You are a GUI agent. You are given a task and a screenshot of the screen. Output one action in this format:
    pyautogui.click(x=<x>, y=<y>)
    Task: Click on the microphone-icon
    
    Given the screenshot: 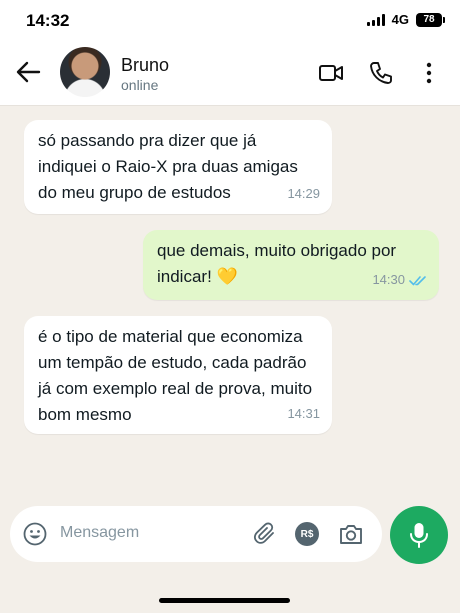 What is the action you would take?
    pyautogui.click(x=419, y=535)
    